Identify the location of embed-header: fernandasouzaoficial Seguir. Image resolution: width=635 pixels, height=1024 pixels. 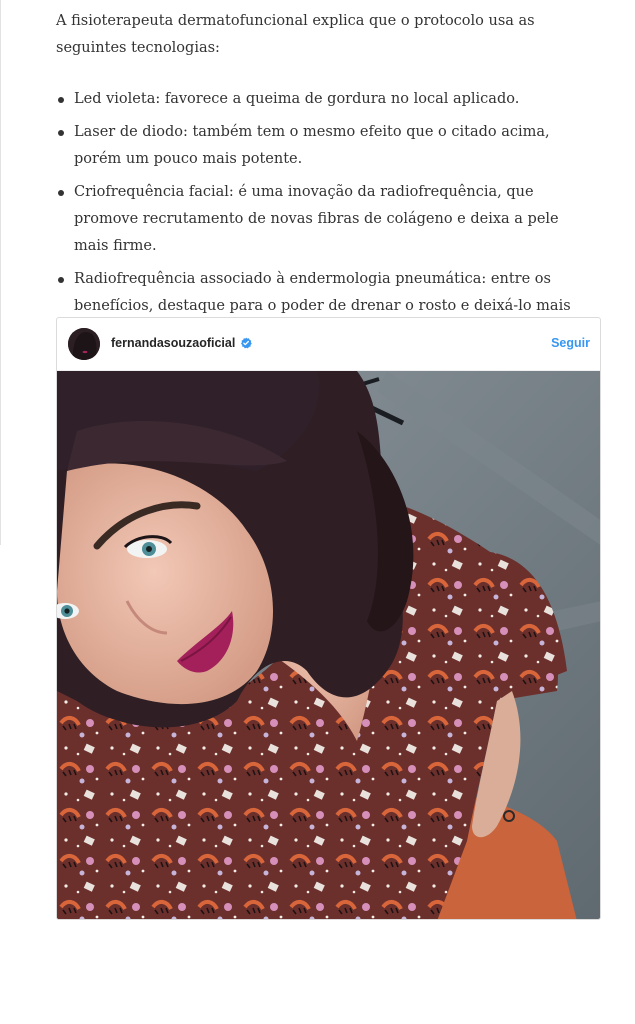
(328, 344).